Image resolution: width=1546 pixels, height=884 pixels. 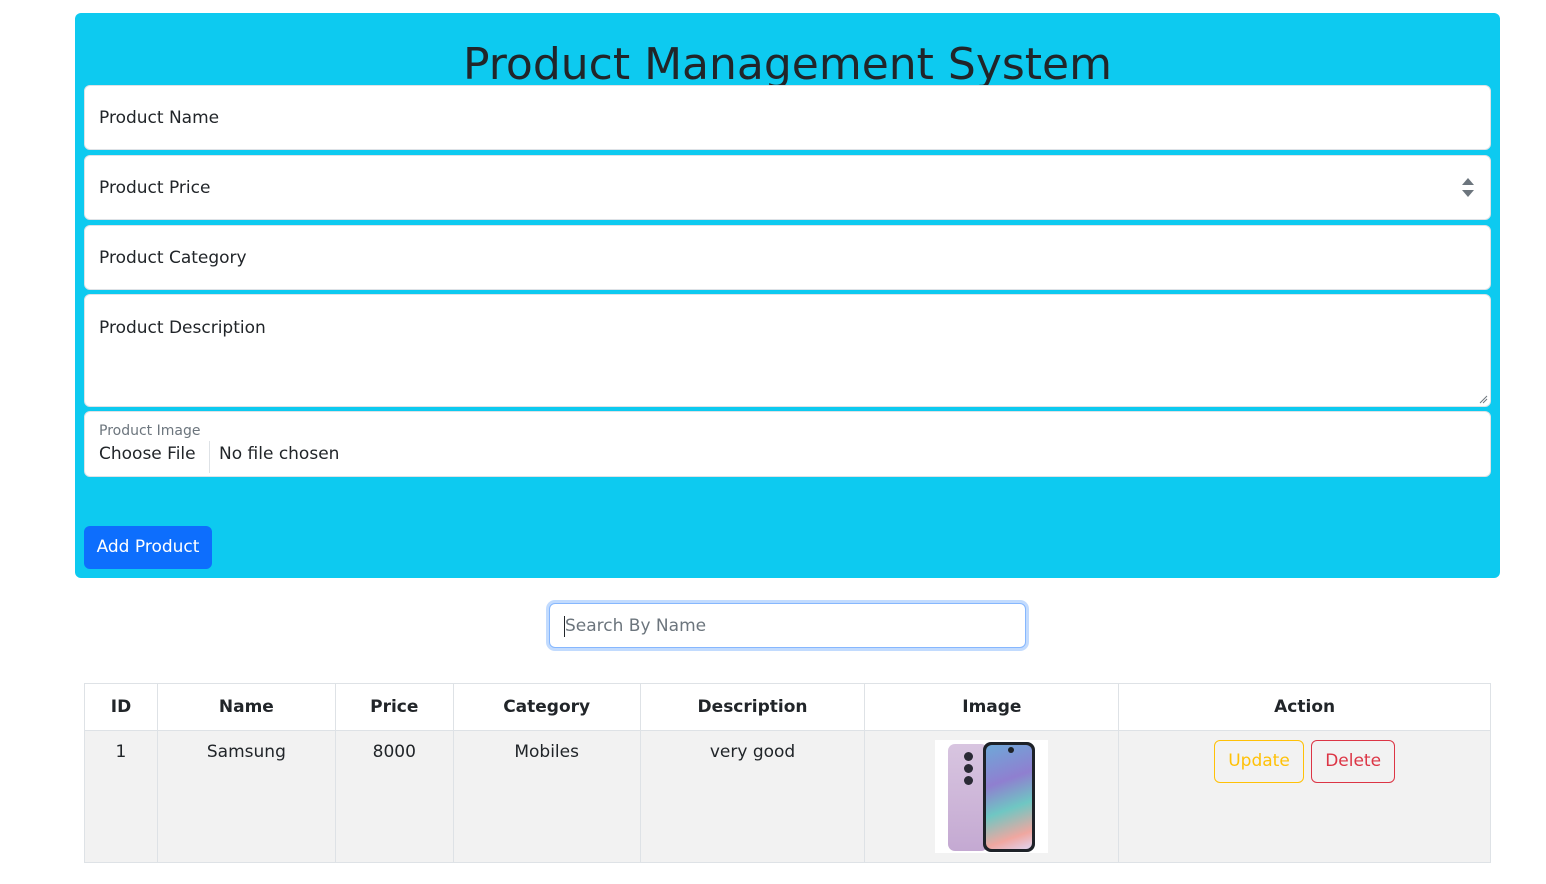 I want to click on cell-name: Samsung, so click(x=246, y=796).